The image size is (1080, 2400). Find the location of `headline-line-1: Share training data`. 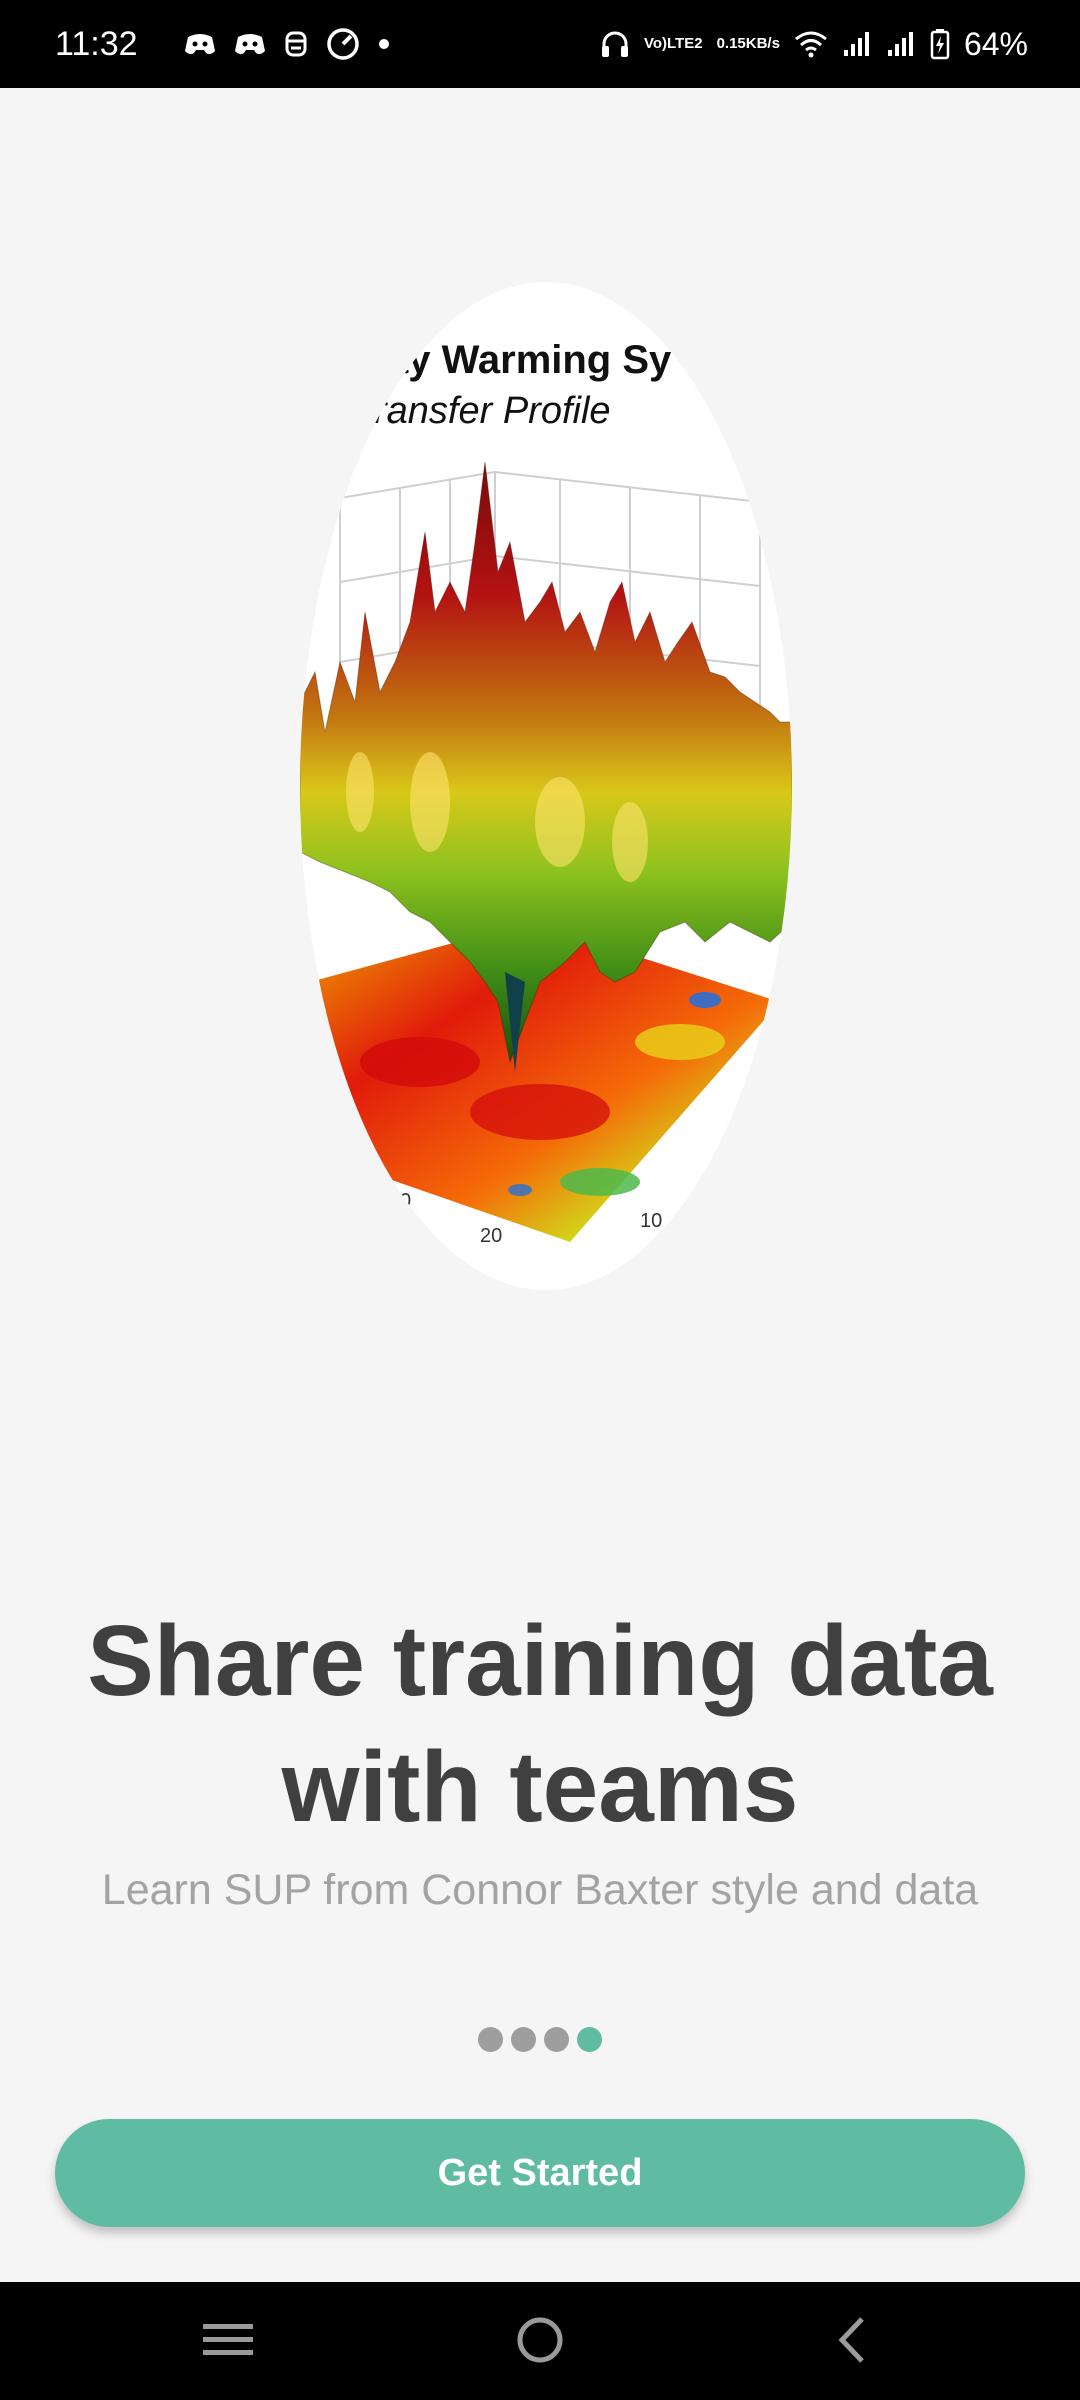

headline-line-1: Share training data is located at coordinates (540, 1661).